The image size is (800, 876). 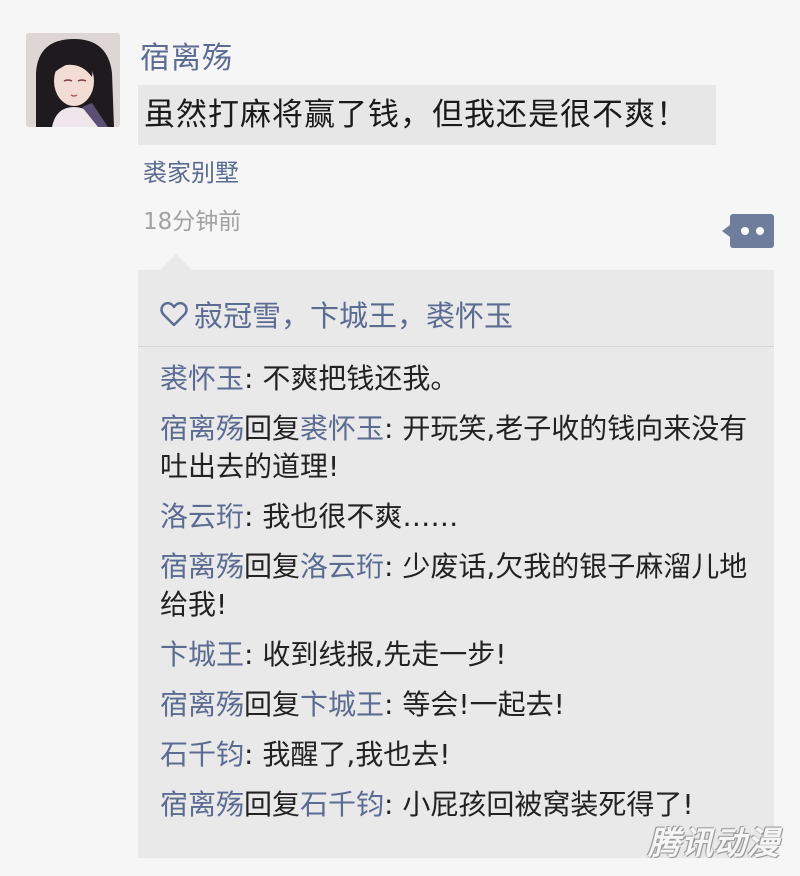 What do you see at coordinates (384, 654) in the screenshot?
I see `comment-text: 收到线报,先走一步!` at bounding box center [384, 654].